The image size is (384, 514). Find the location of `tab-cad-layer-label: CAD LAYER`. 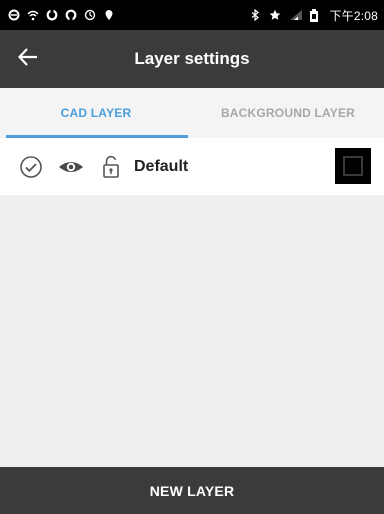

tab-cad-layer-label: CAD LAYER is located at coordinates (96, 113).